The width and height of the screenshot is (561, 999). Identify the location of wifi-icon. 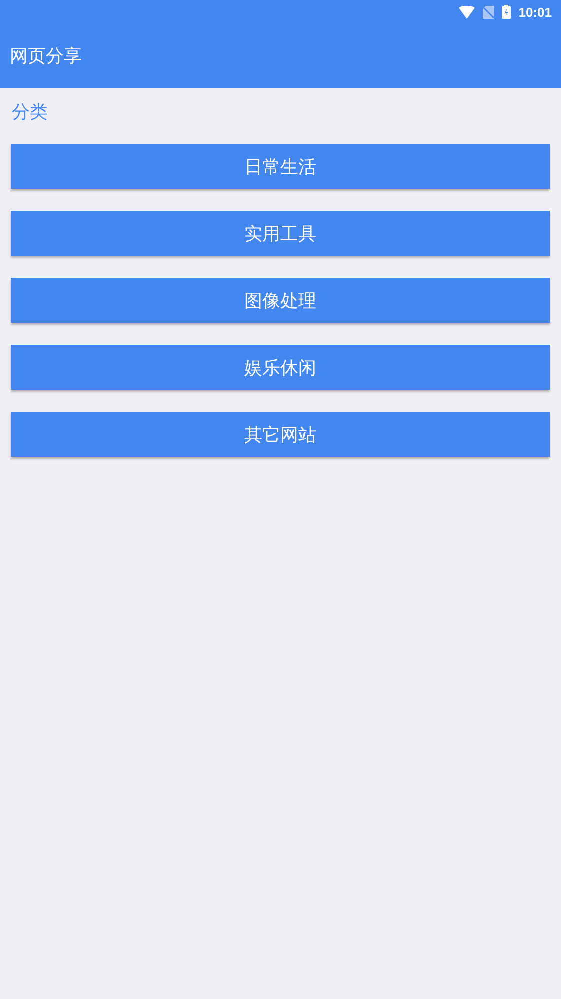
(466, 12).